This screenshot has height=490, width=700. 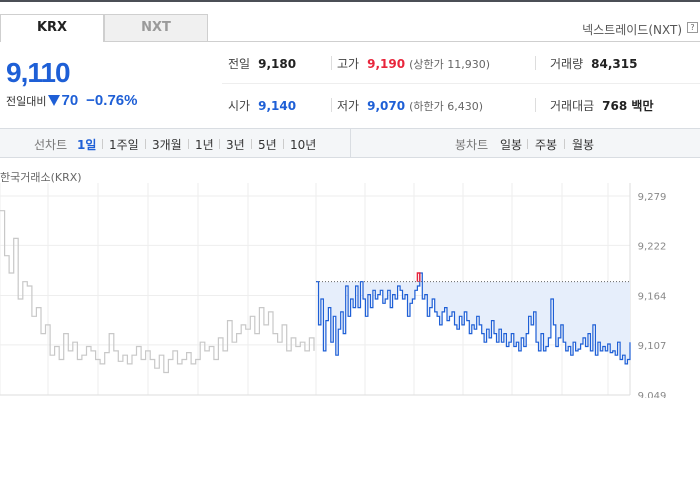 I want to click on line-chart-label: 선차트, so click(x=51, y=145).